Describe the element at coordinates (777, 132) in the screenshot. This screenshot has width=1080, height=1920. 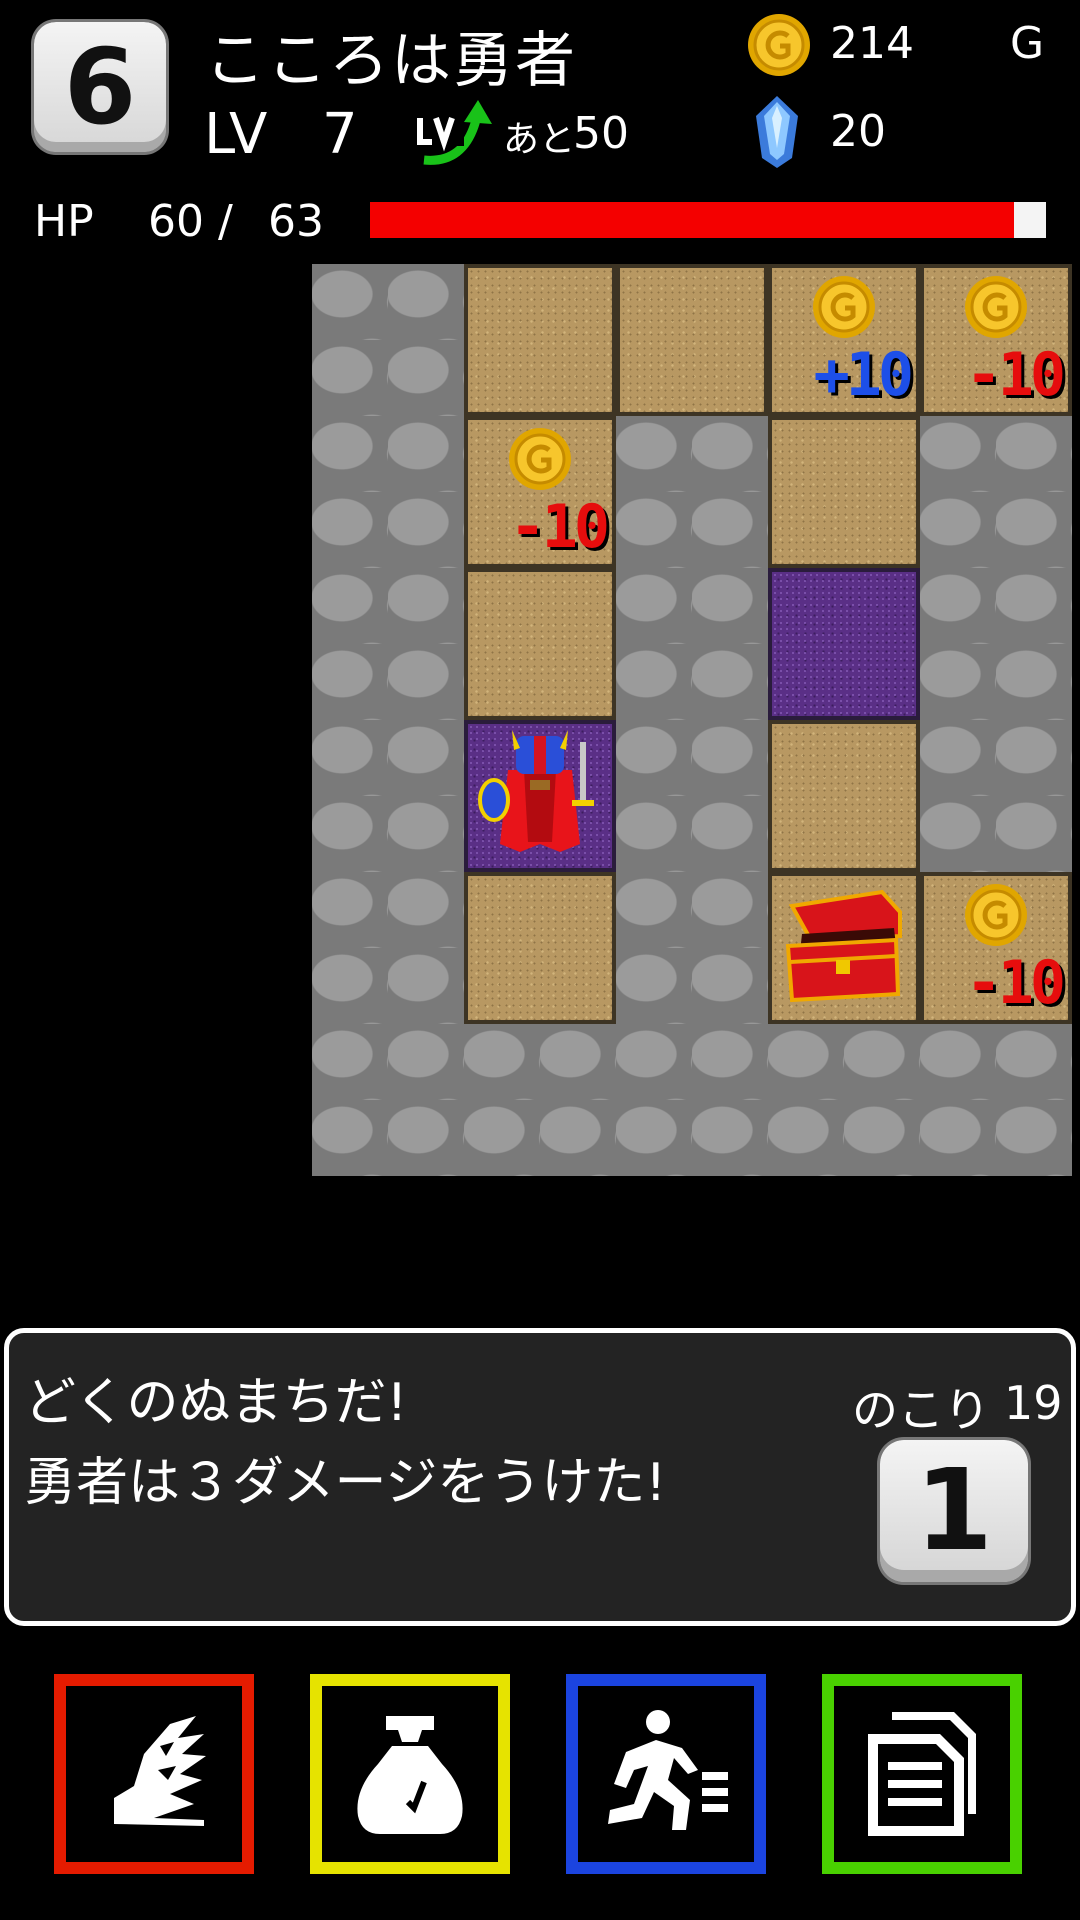
I see `blue-gem-icon` at that location.